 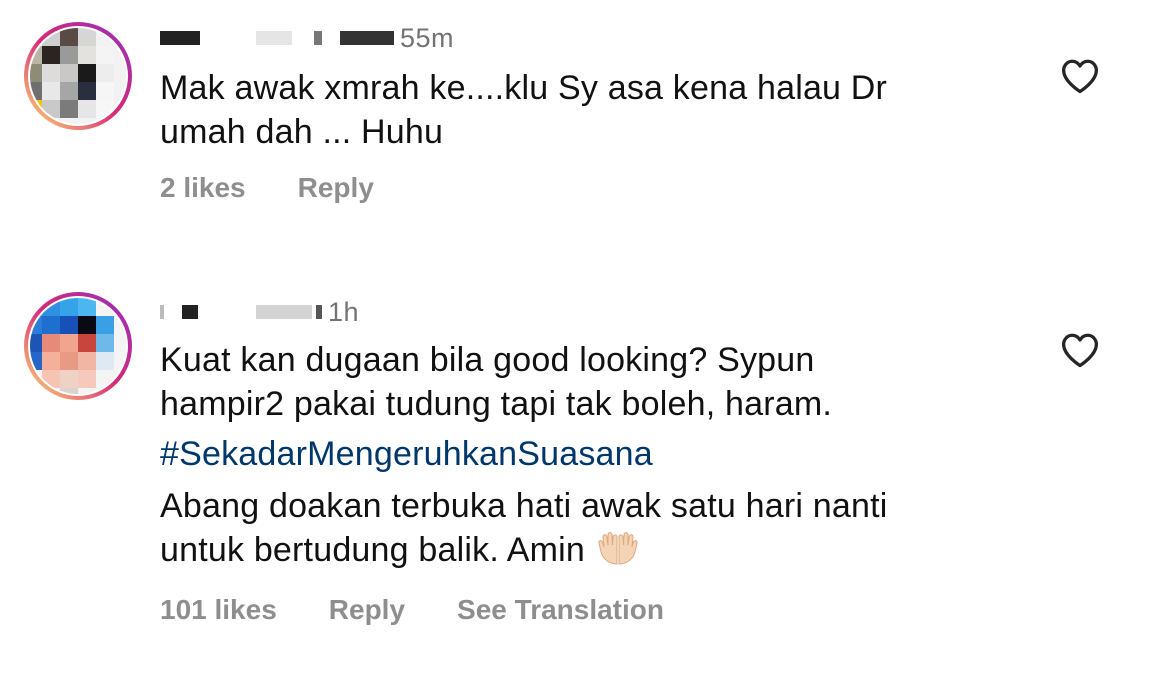 I want to click on likes-count: 2 likes, so click(x=203, y=188).